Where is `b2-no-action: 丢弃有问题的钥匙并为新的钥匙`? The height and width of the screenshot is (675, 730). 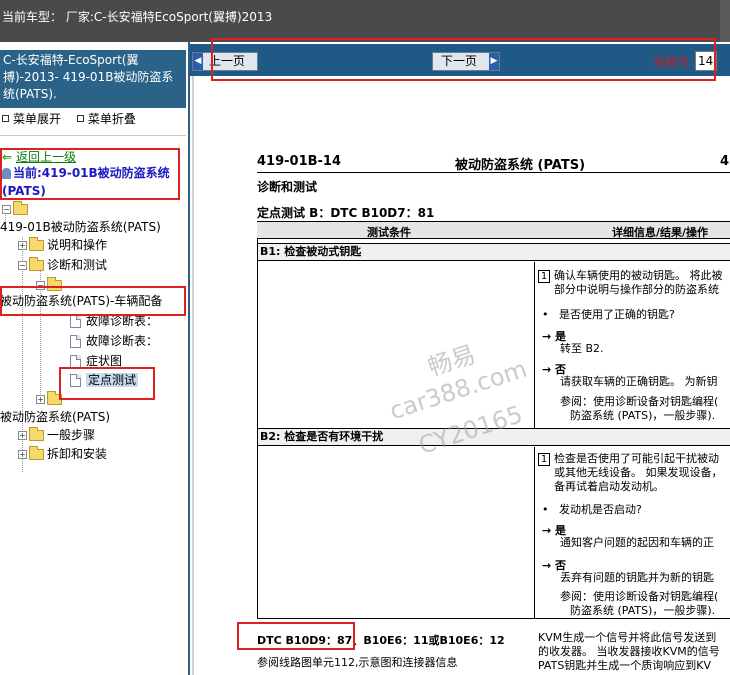 b2-no-action: 丢弃有问题的钥匙并为新的钥匙 is located at coordinates (637, 577).